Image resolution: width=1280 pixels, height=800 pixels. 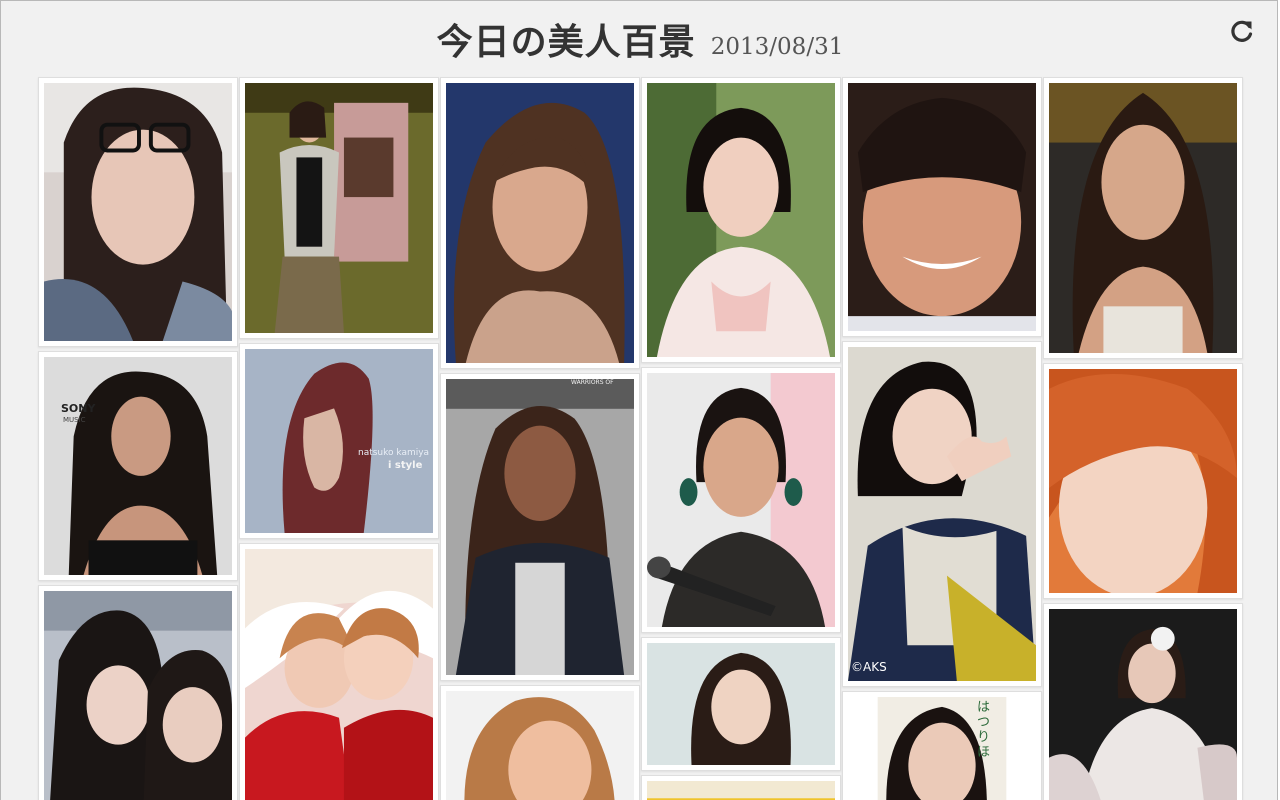 What do you see at coordinates (405, 465) in the screenshot?
I see `photo-caption: i style` at bounding box center [405, 465].